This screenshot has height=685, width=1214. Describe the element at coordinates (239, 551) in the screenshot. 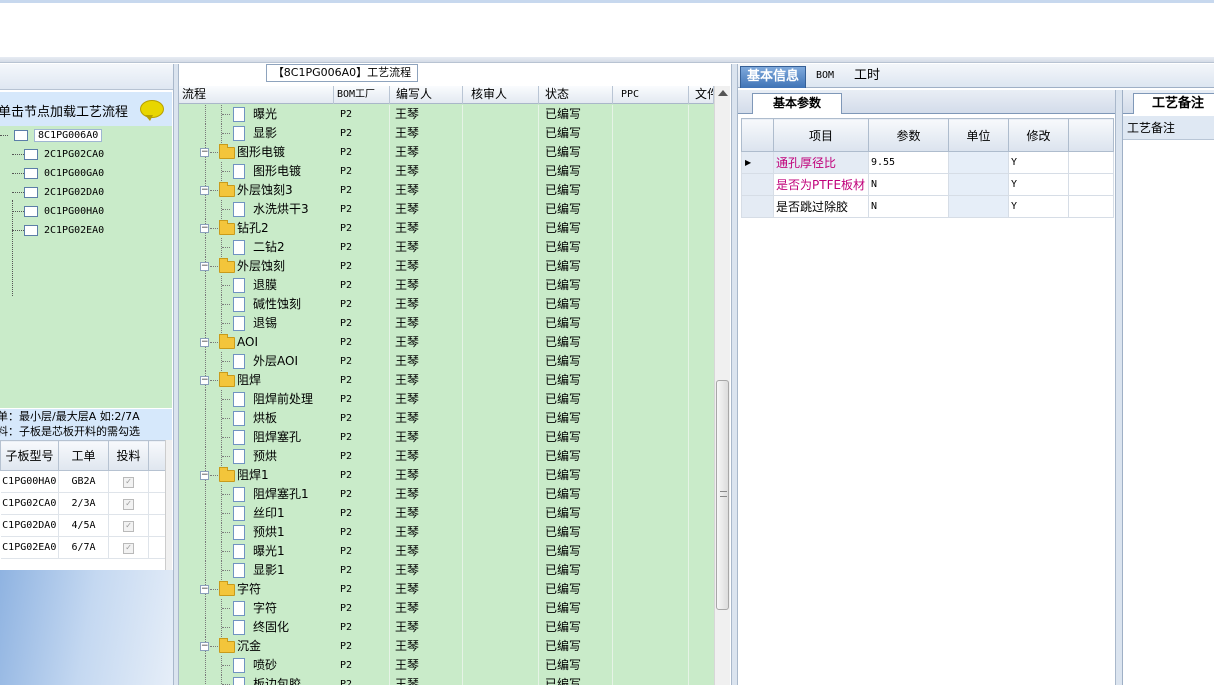

I see `document-icon` at that location.